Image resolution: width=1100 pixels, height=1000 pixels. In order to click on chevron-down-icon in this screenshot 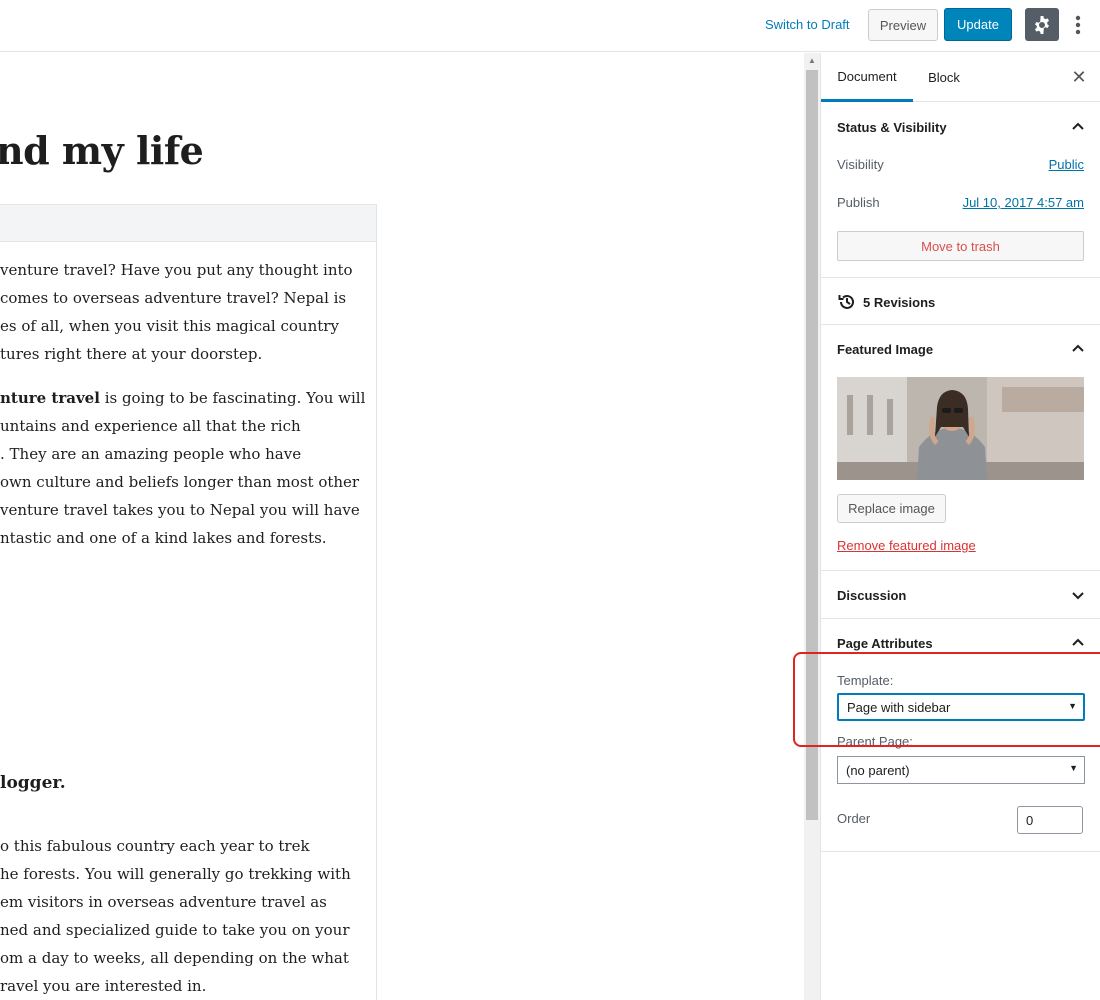, I will do `click(1078, 595)`.